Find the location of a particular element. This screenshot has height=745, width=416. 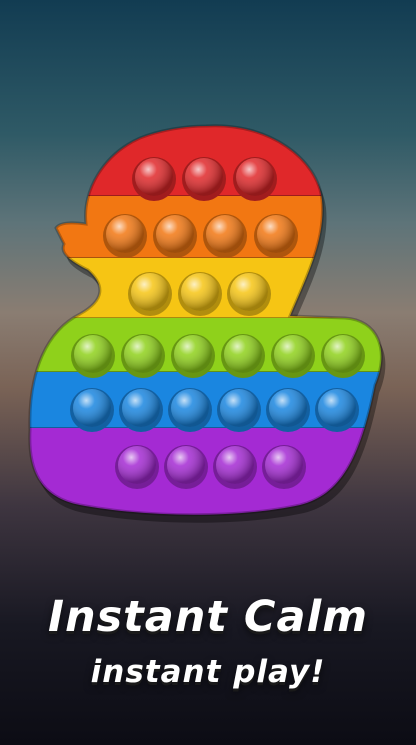

tagline-line-2: instant play! is located at coordinates (208, 672).